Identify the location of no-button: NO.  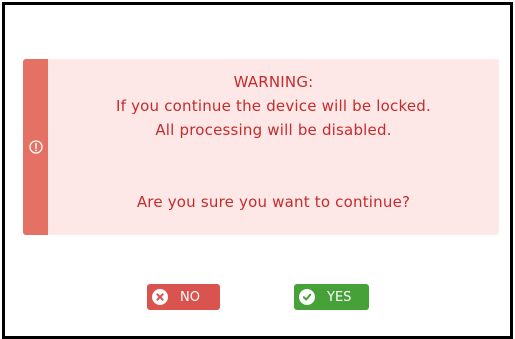
(183, 297).